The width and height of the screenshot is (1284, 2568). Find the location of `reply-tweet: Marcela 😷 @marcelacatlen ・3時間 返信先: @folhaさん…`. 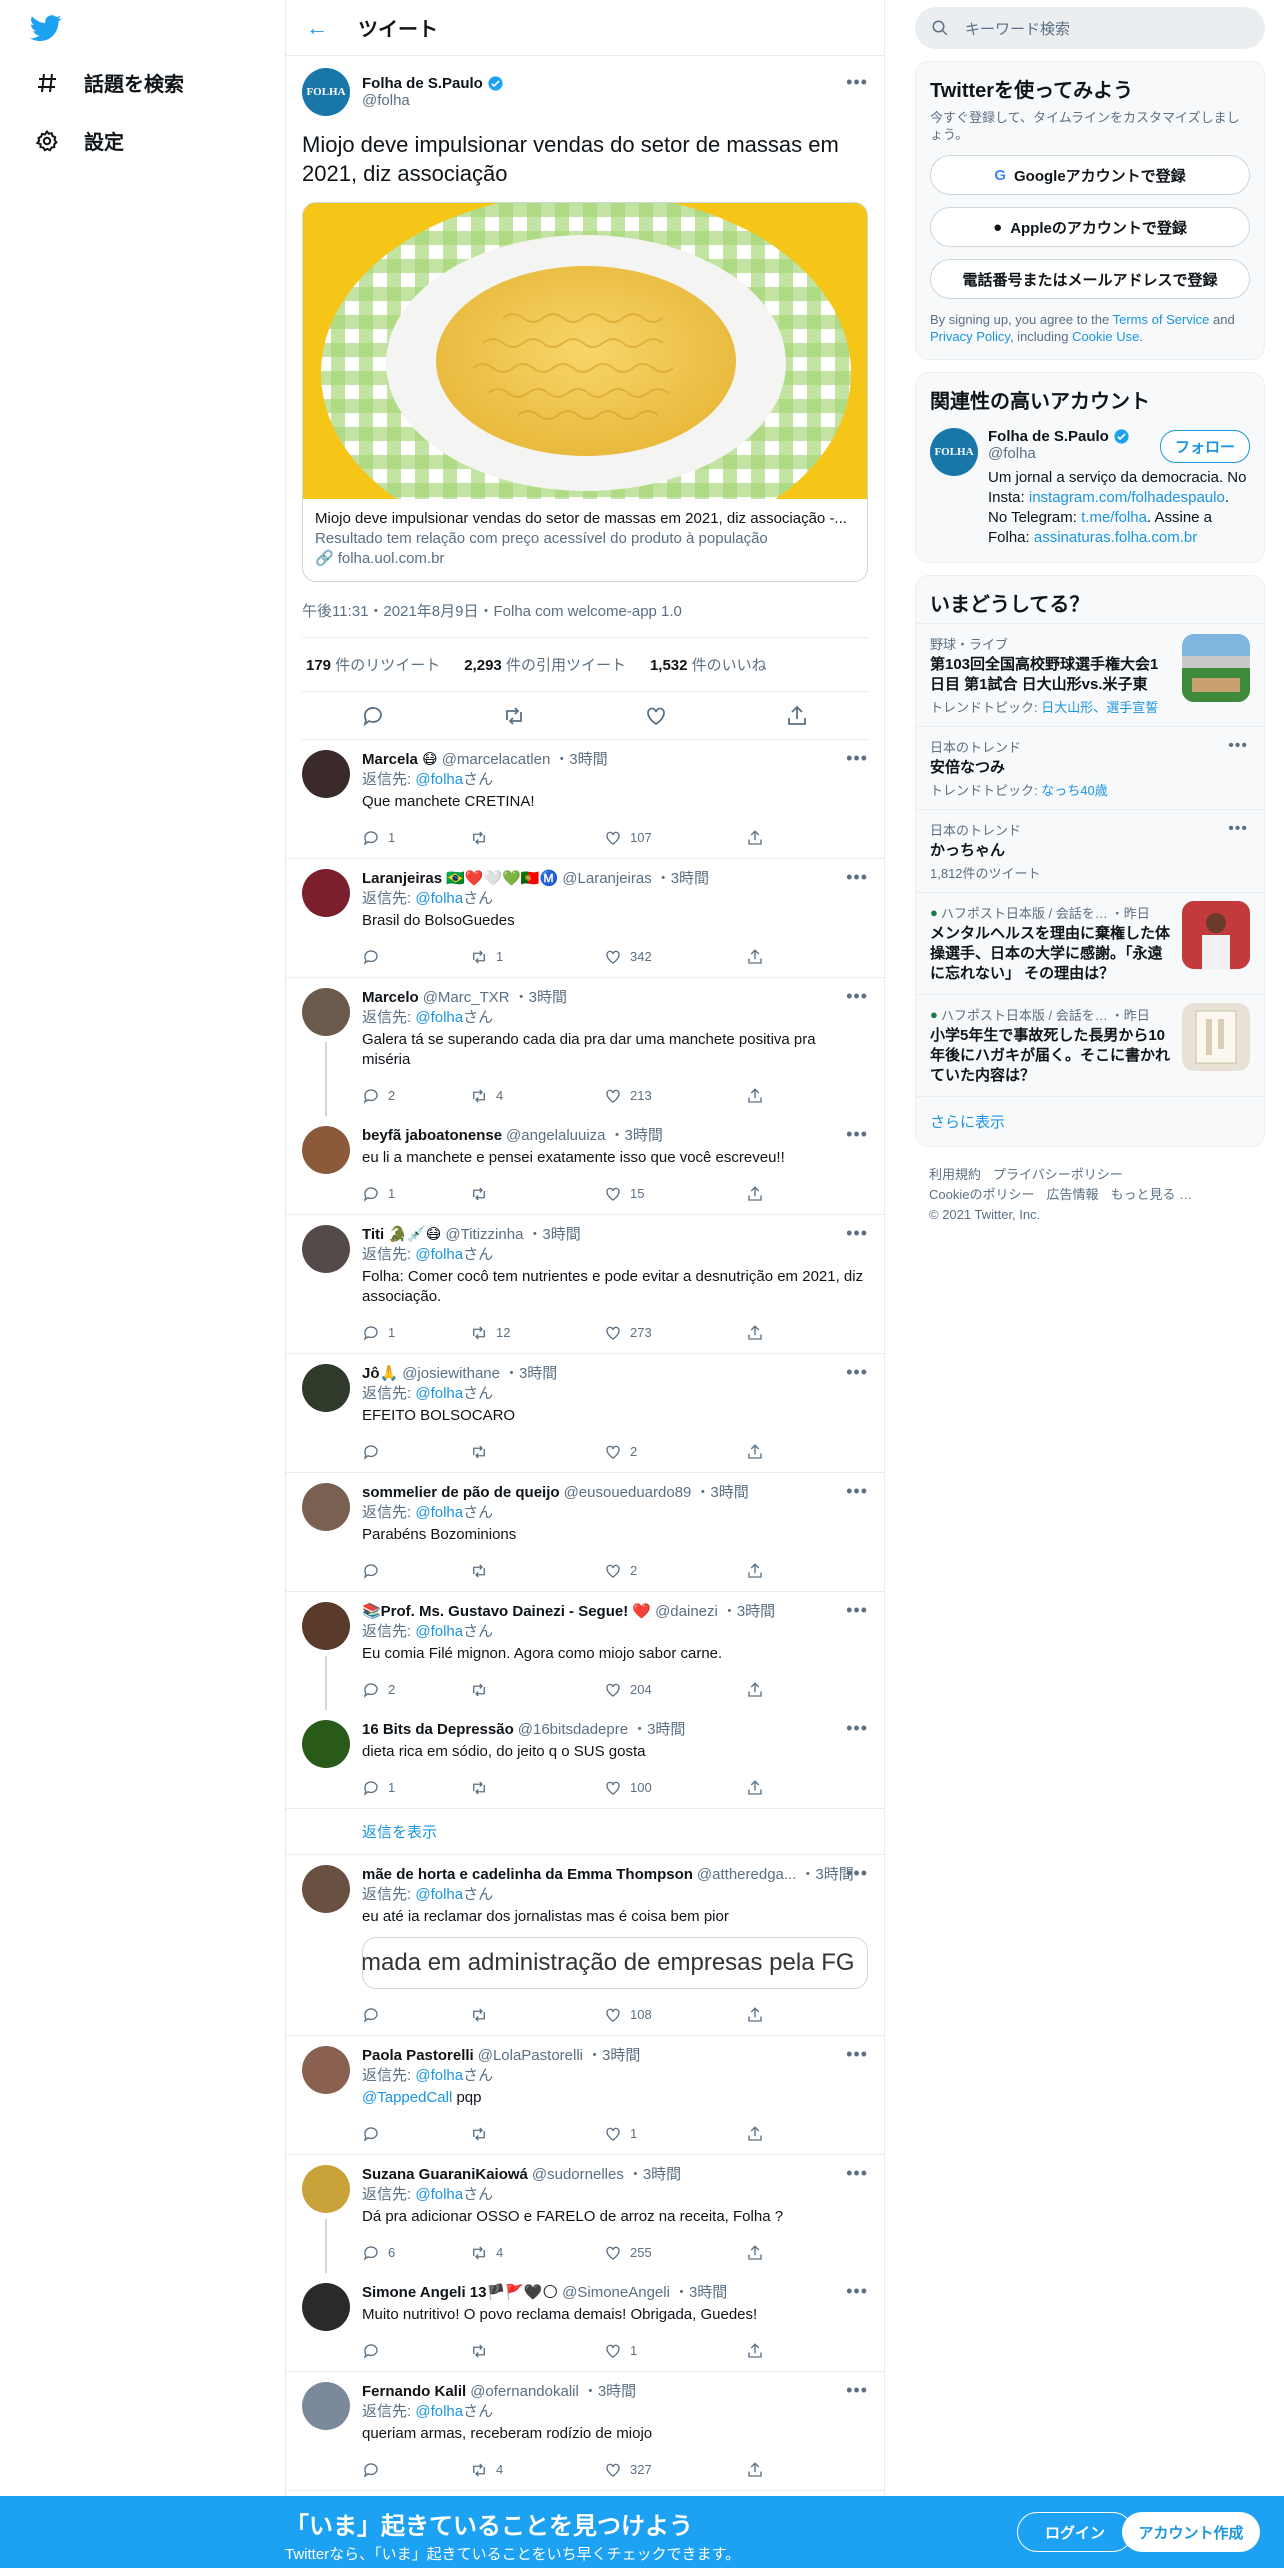

reply-tweet: Marcela 😷 @marcelacatlen ・3時間 返信先: @folhaさん… is located at coordinates (585, 799).